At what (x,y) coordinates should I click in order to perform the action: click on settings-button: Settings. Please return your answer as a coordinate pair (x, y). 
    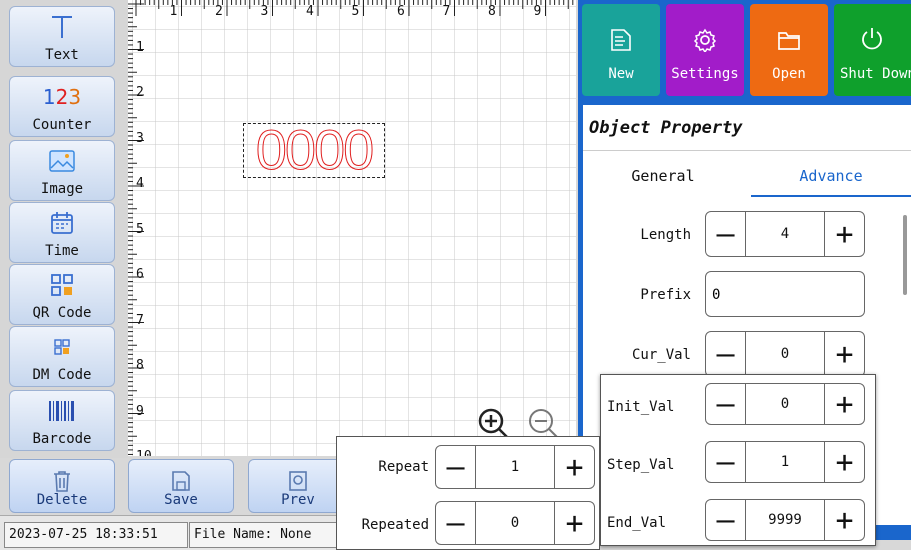
    Looking at the image, I should click on (705, 50).